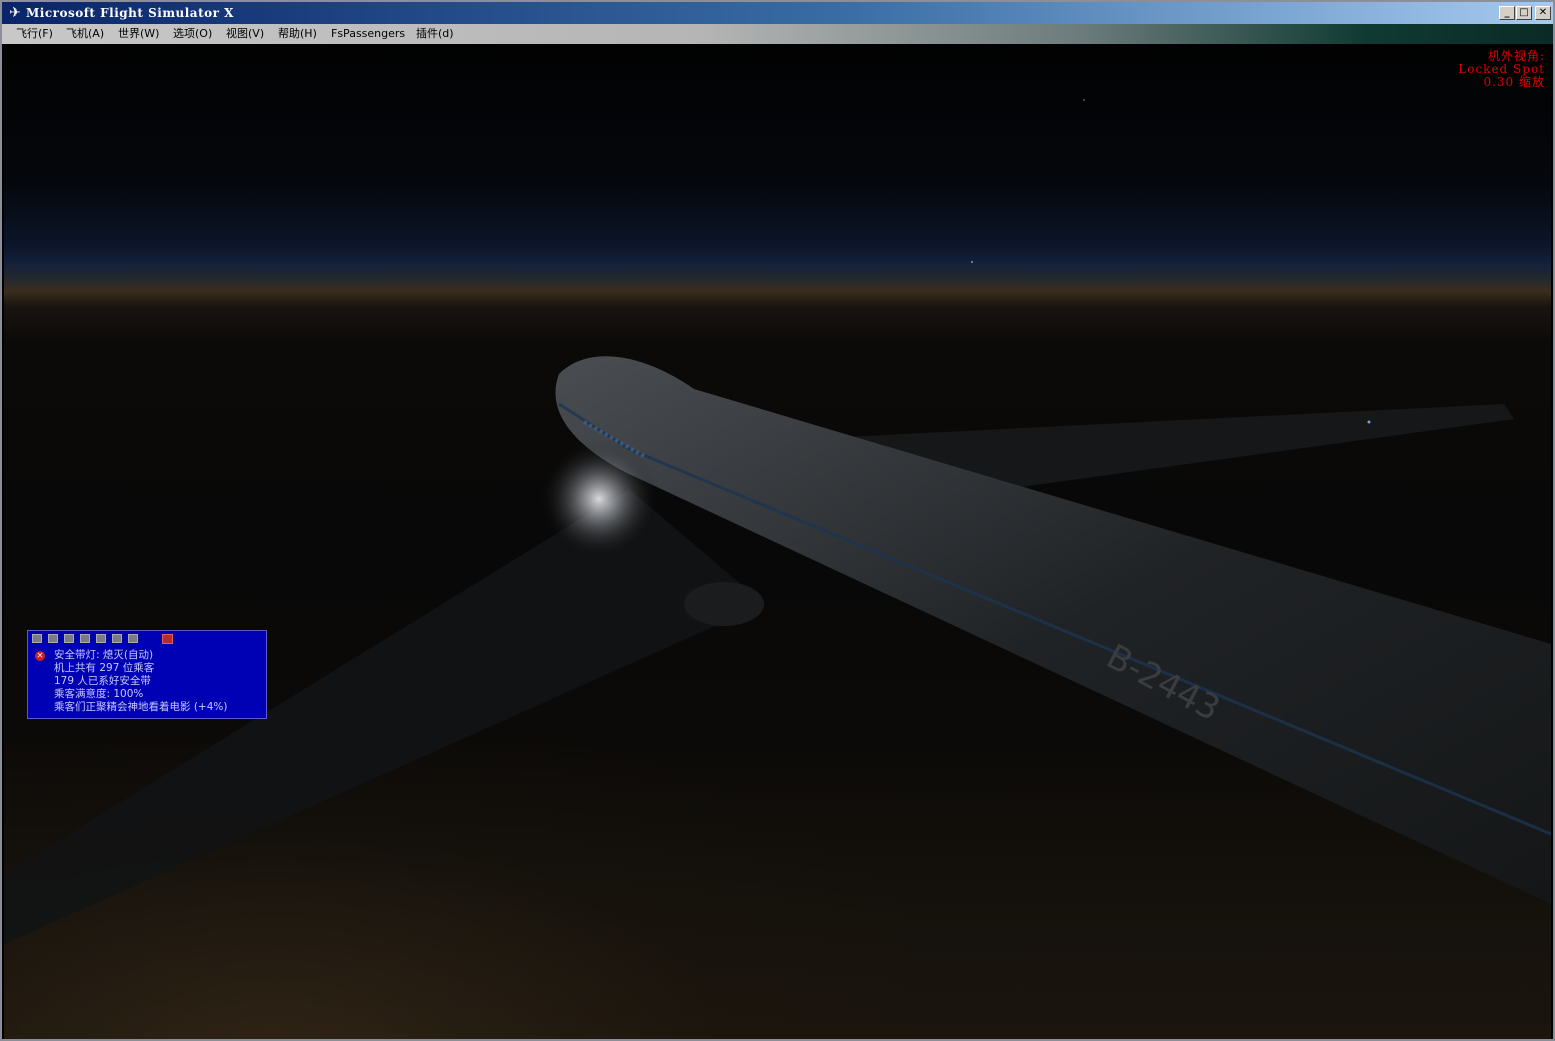  What do you see at coordinates (34, 34) in the screenshot?
I see `menu-flight: 飞行(F)` at bounding box center [34, 34].